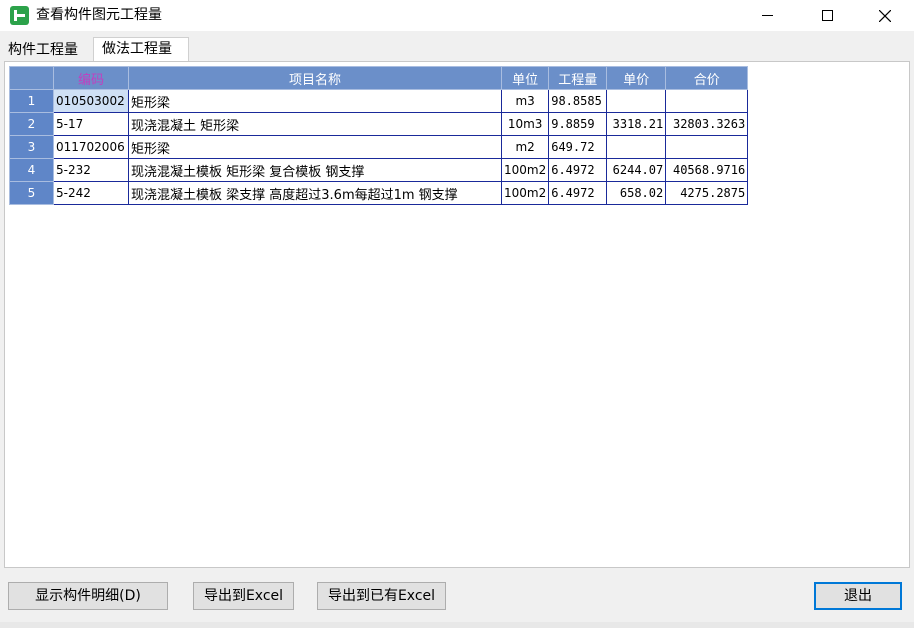 This screenshot has height=628, width=914. What do you see at coordinates (636, 170) in the screenshot?
I see `cell-price: 6244.07` at bounding box center [636, 170].